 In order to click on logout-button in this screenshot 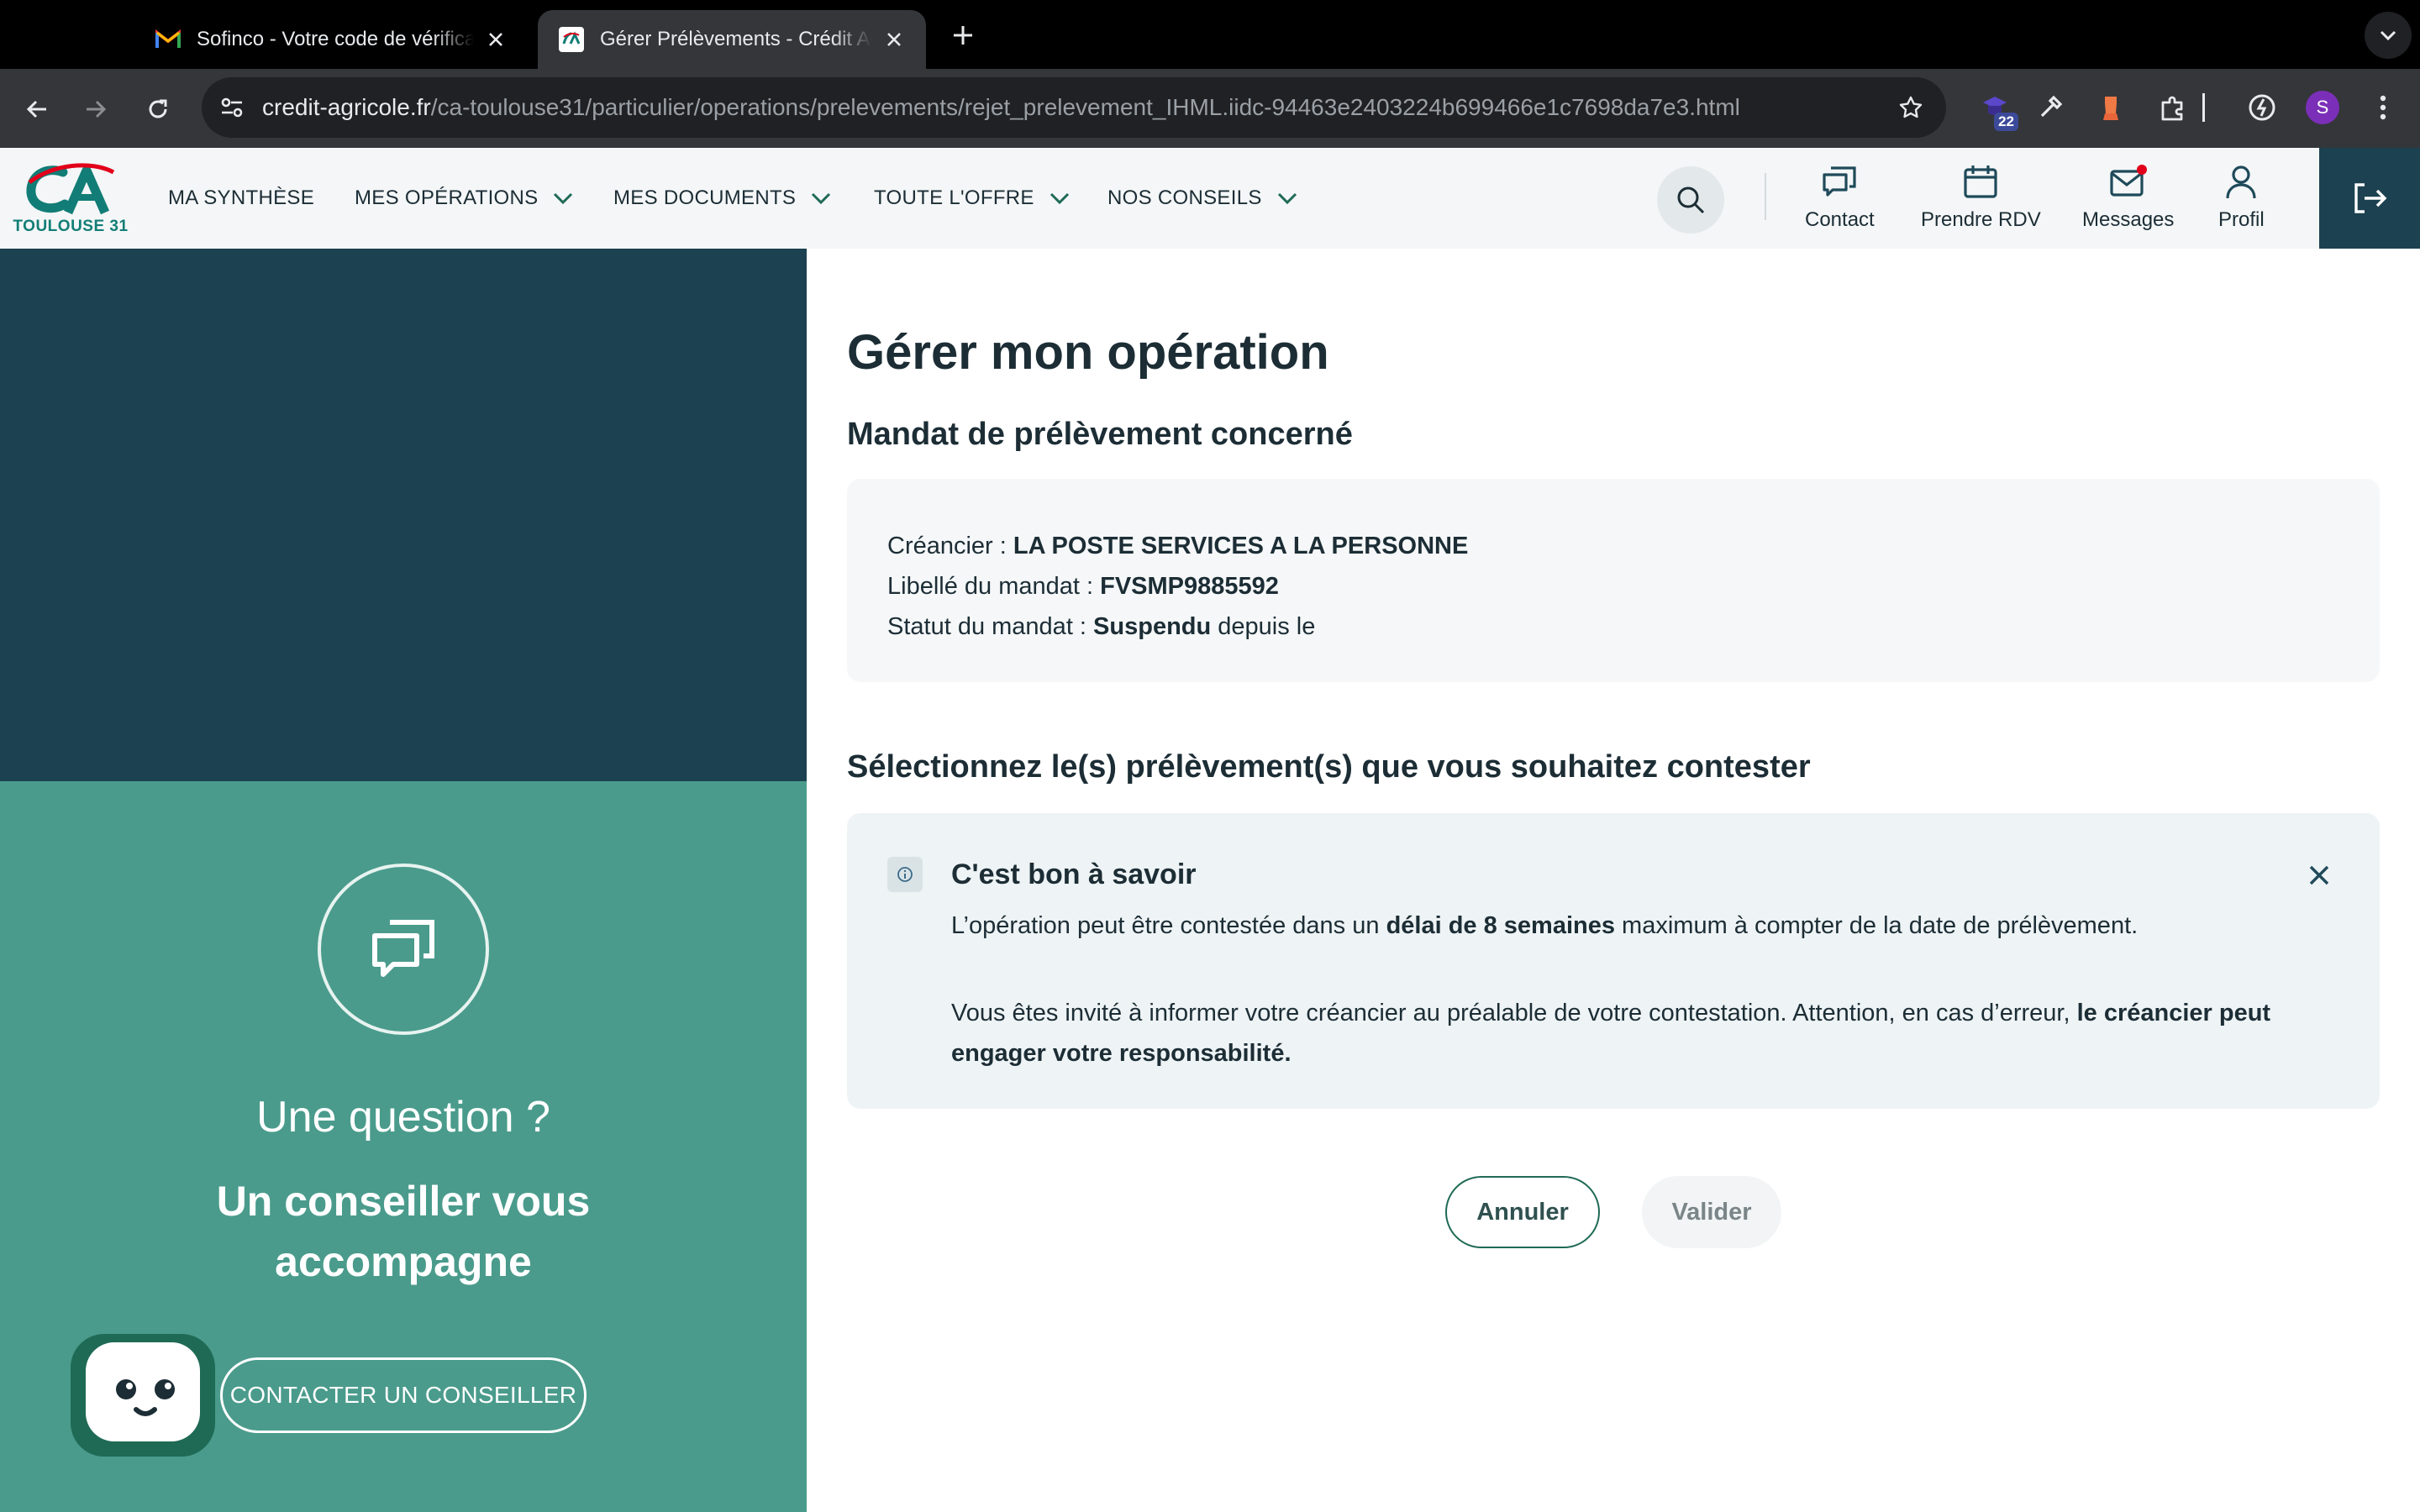, I will do `click(2369, 198)`.